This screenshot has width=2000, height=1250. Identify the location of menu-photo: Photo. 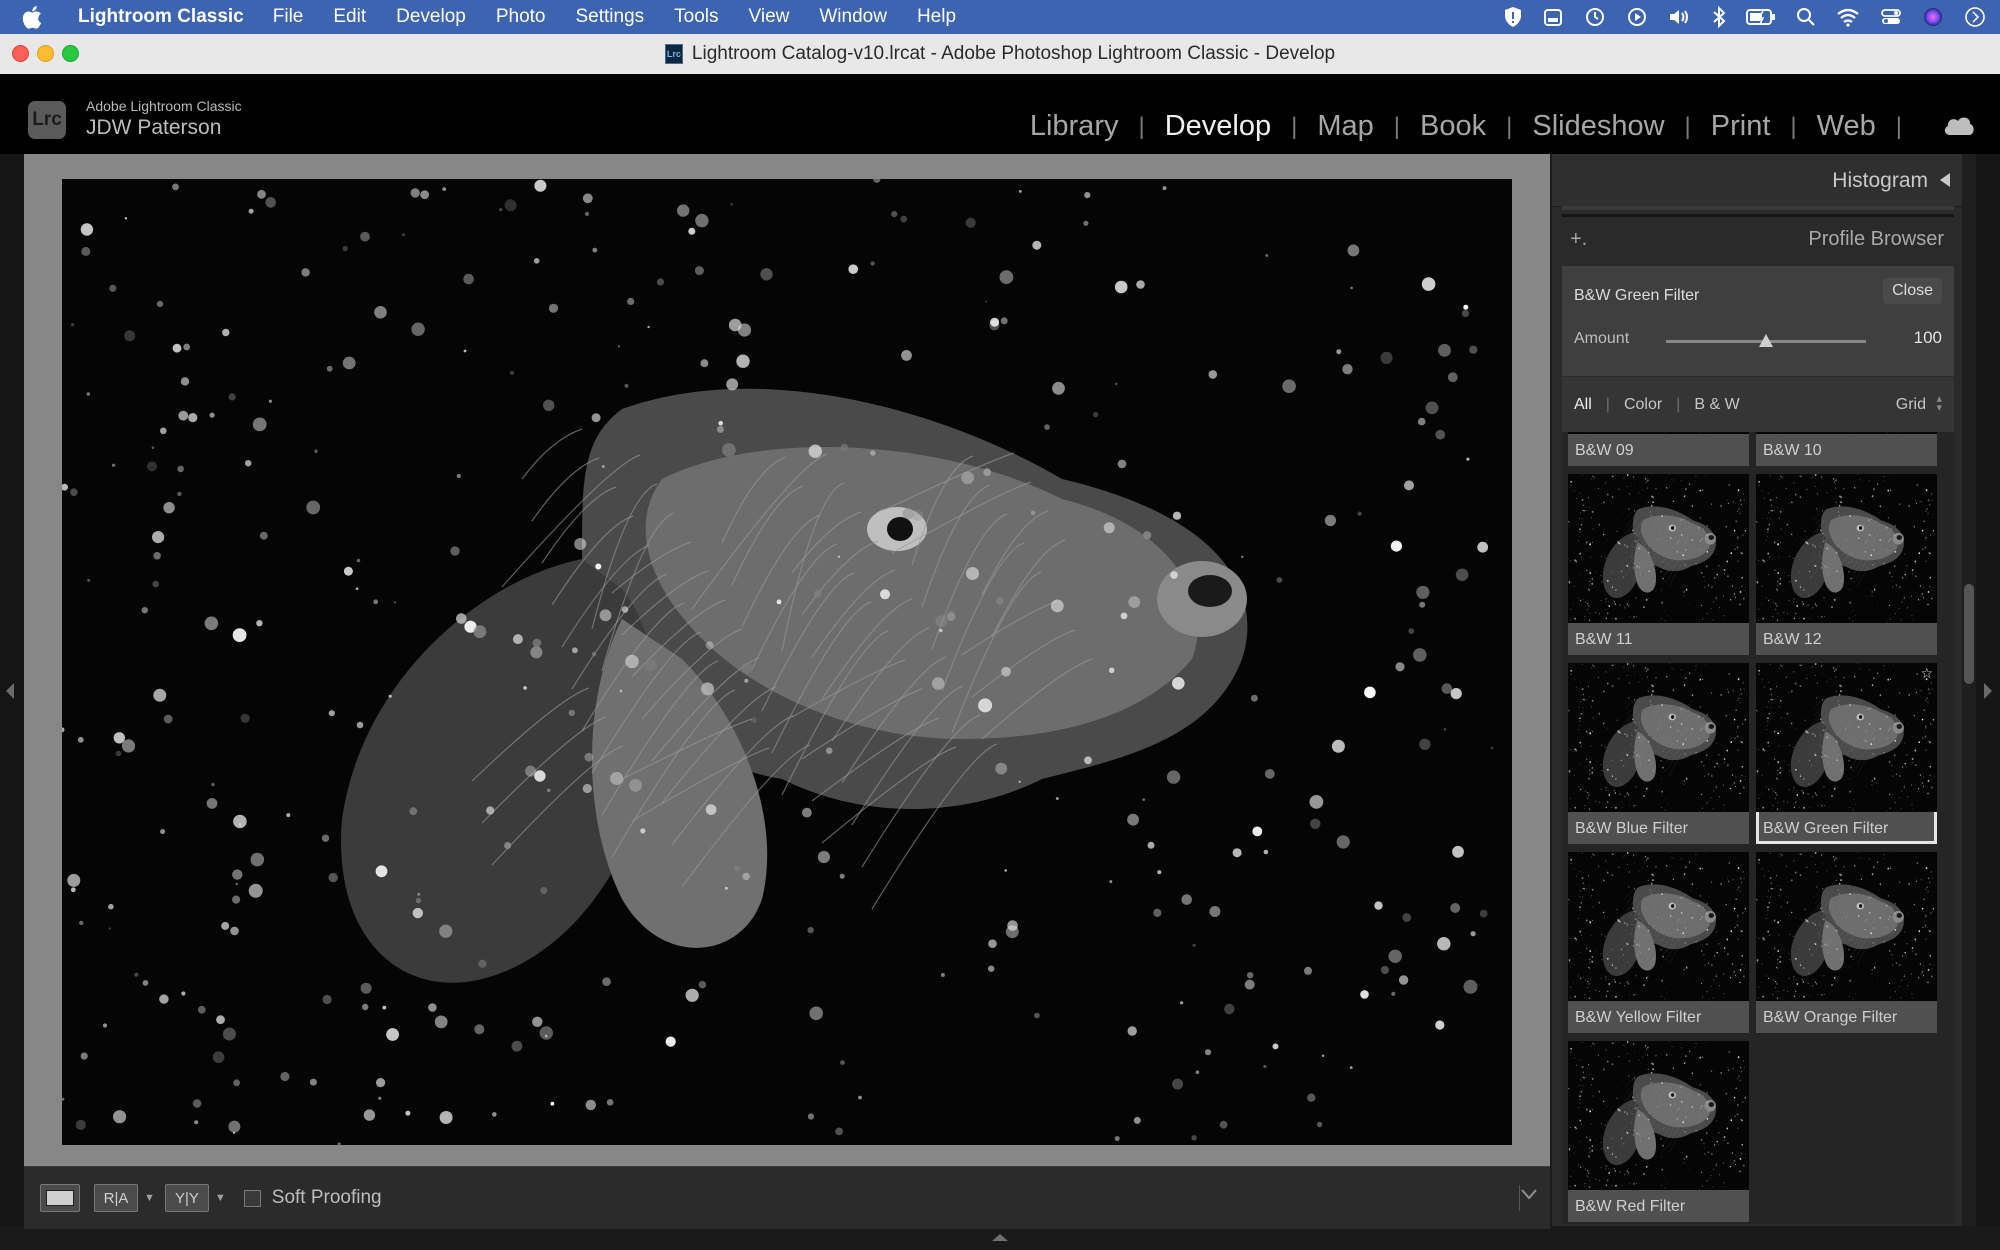
(521, 17).